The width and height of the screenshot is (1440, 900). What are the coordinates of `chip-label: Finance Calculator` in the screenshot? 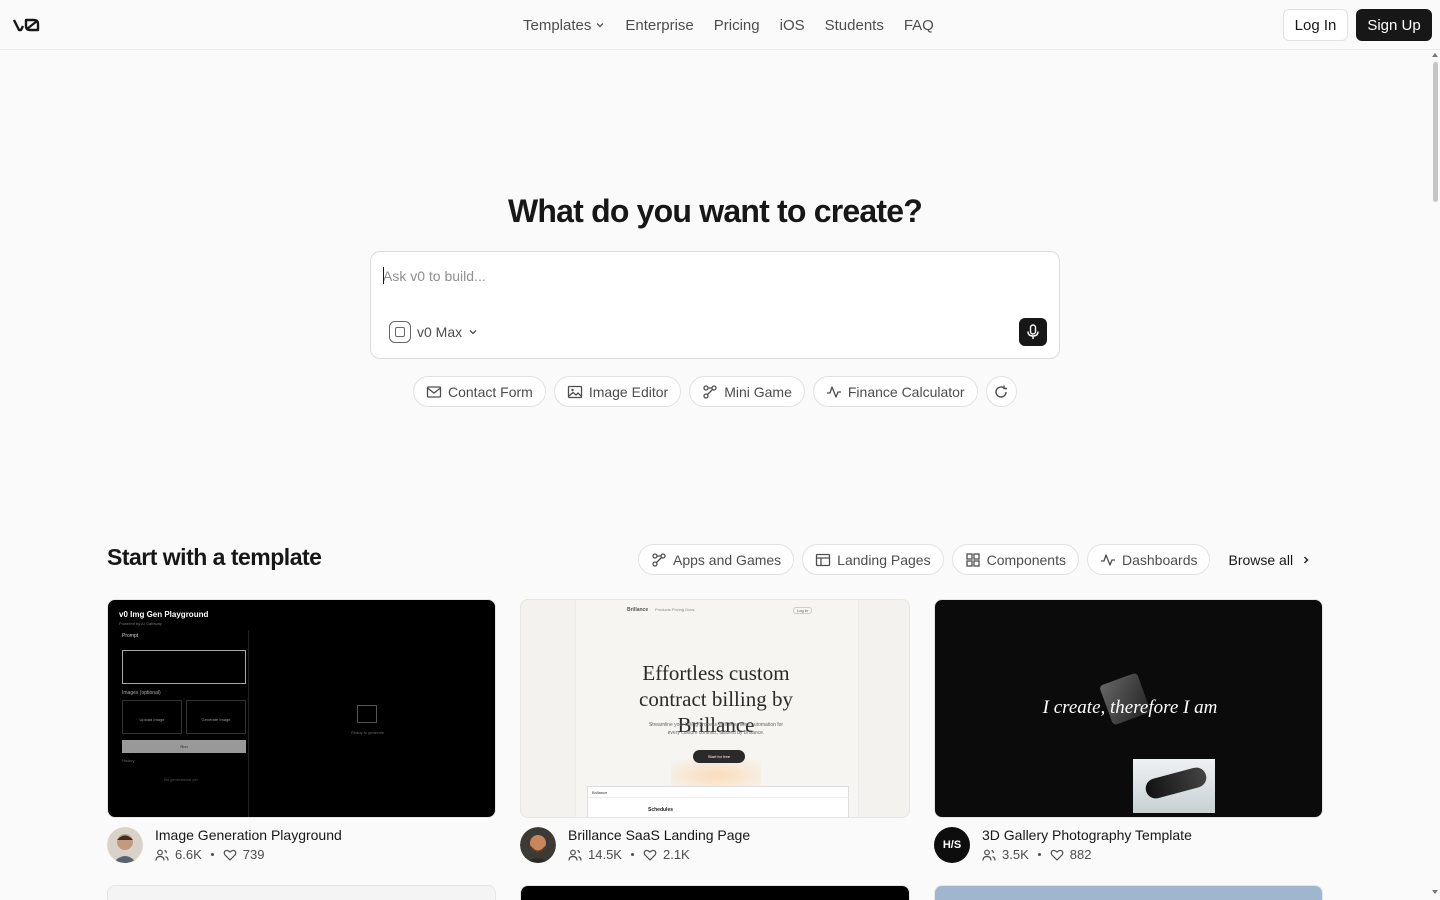 It's located at (906, 391).